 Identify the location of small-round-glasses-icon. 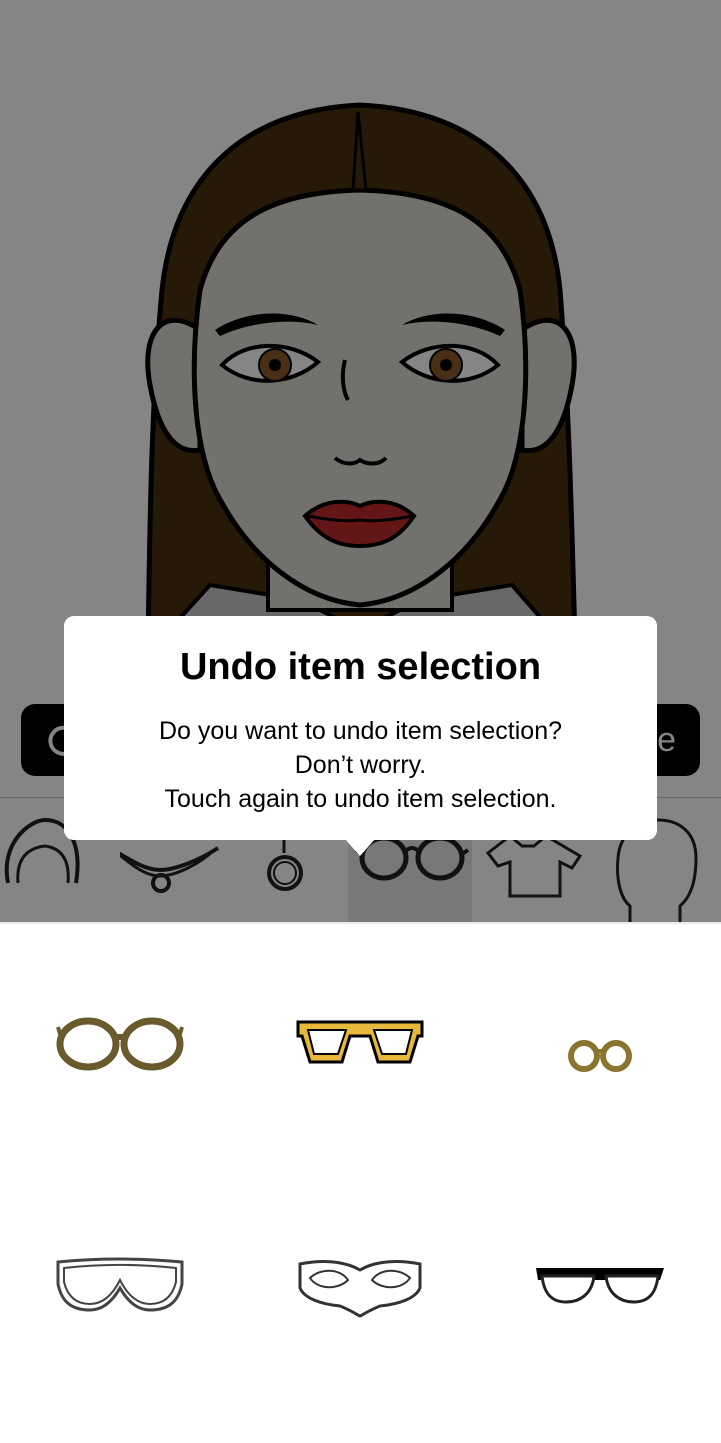
(600, 1056).